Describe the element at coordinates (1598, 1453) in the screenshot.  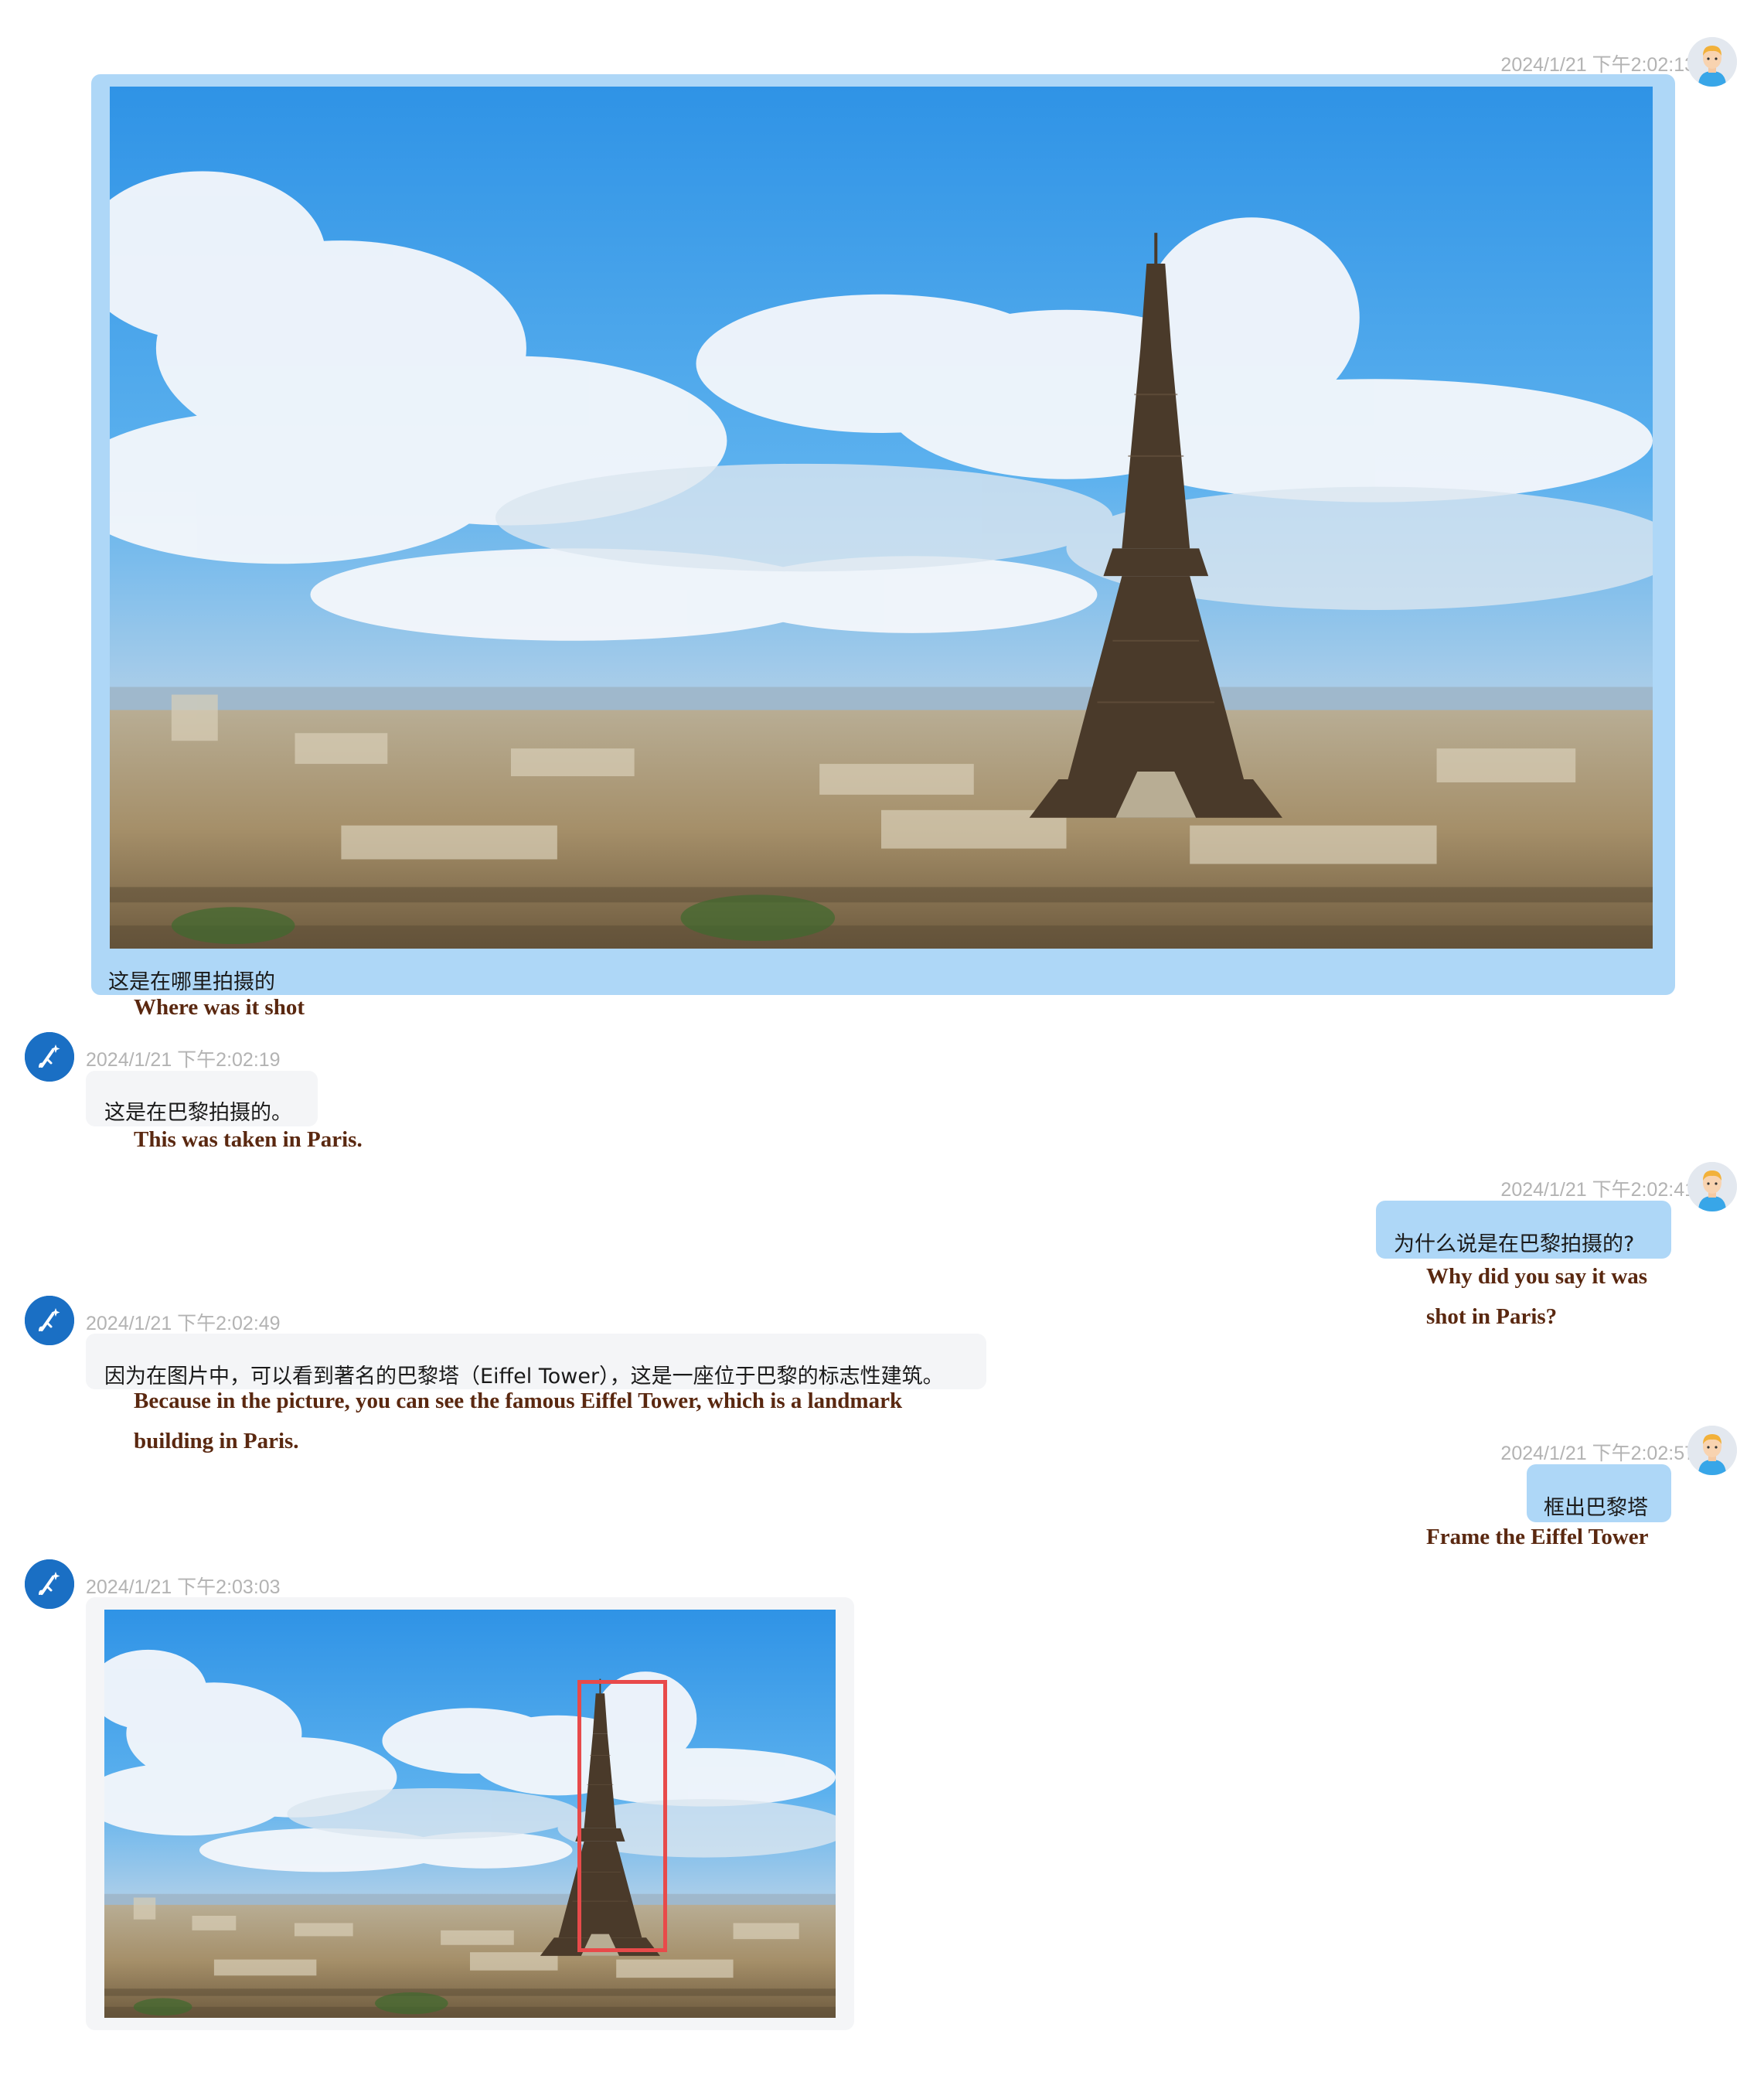
I see `timestamp: 2024/1/21 下午2:02:57` at that location.